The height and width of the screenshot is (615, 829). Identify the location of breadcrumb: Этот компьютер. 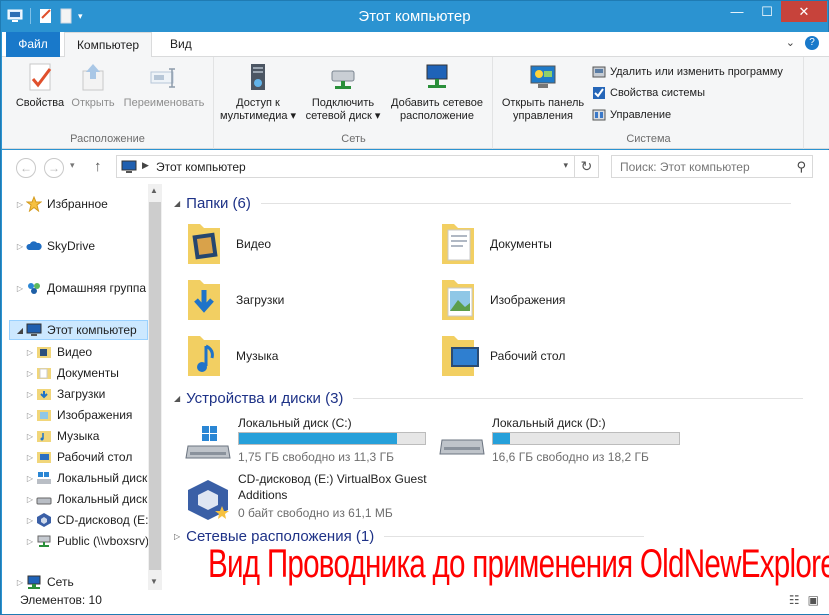
(201, 167).